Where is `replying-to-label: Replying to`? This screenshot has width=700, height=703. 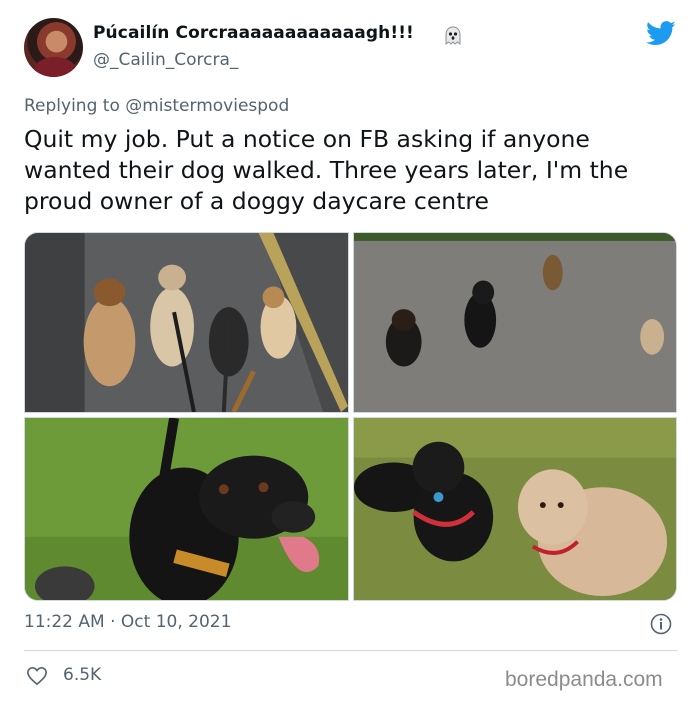 replying-to-label: Replying to is located at coordinates (72, 106).